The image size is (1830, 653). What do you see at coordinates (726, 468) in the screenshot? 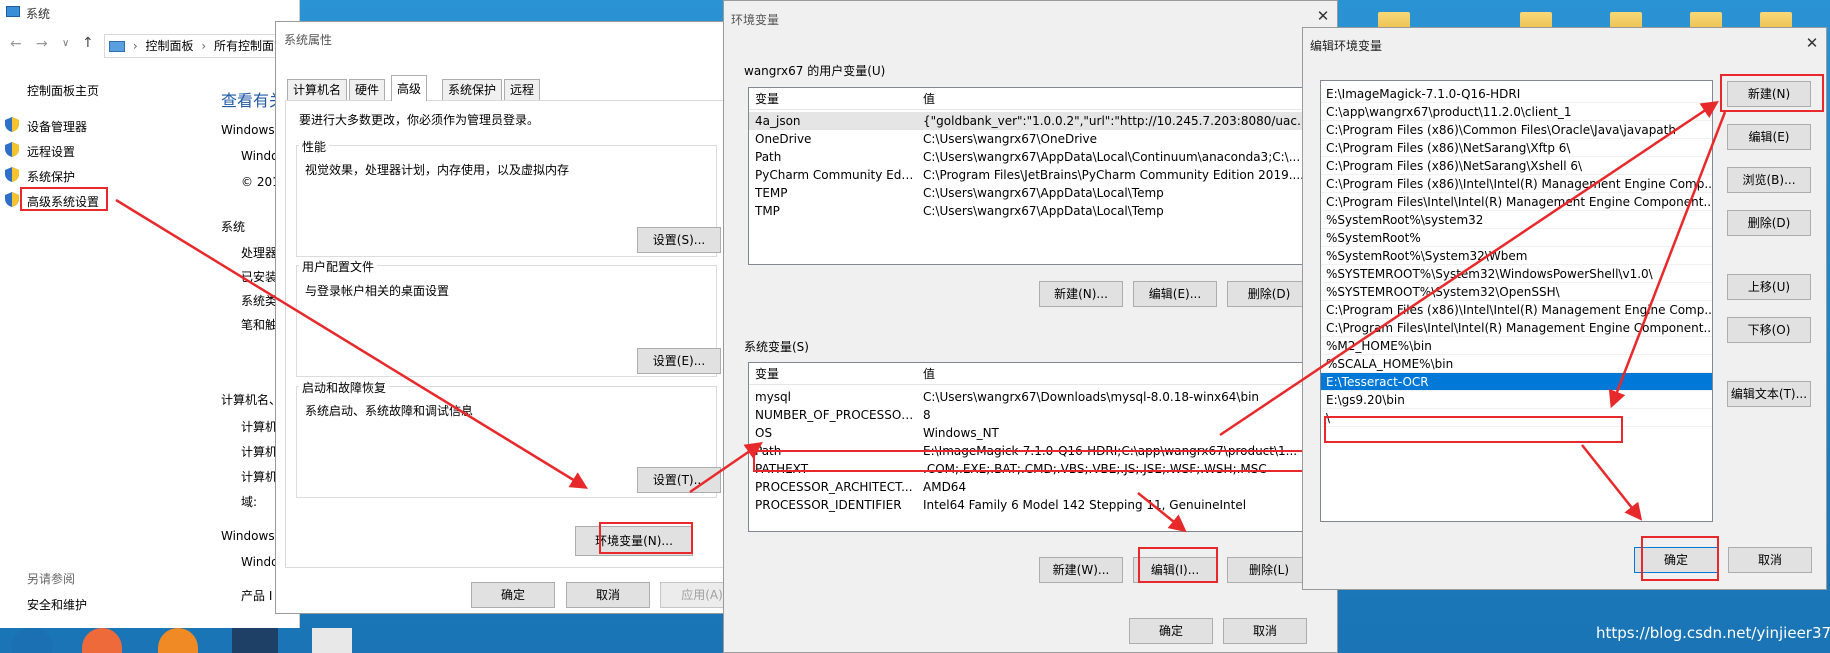
I see `arrow-to-env-dialog` at bounding box center [726, 468].